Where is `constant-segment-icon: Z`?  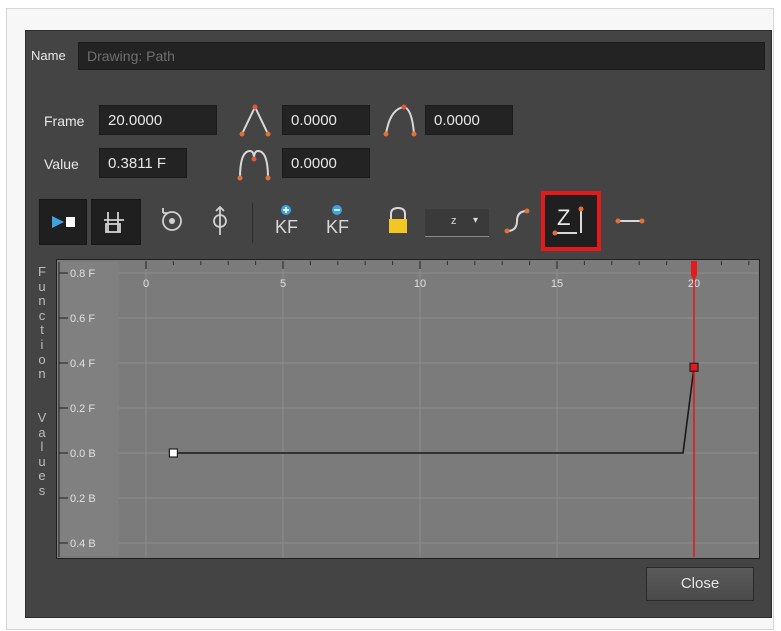
constant-segment-icon: Z is located at coordinates (568, 220).